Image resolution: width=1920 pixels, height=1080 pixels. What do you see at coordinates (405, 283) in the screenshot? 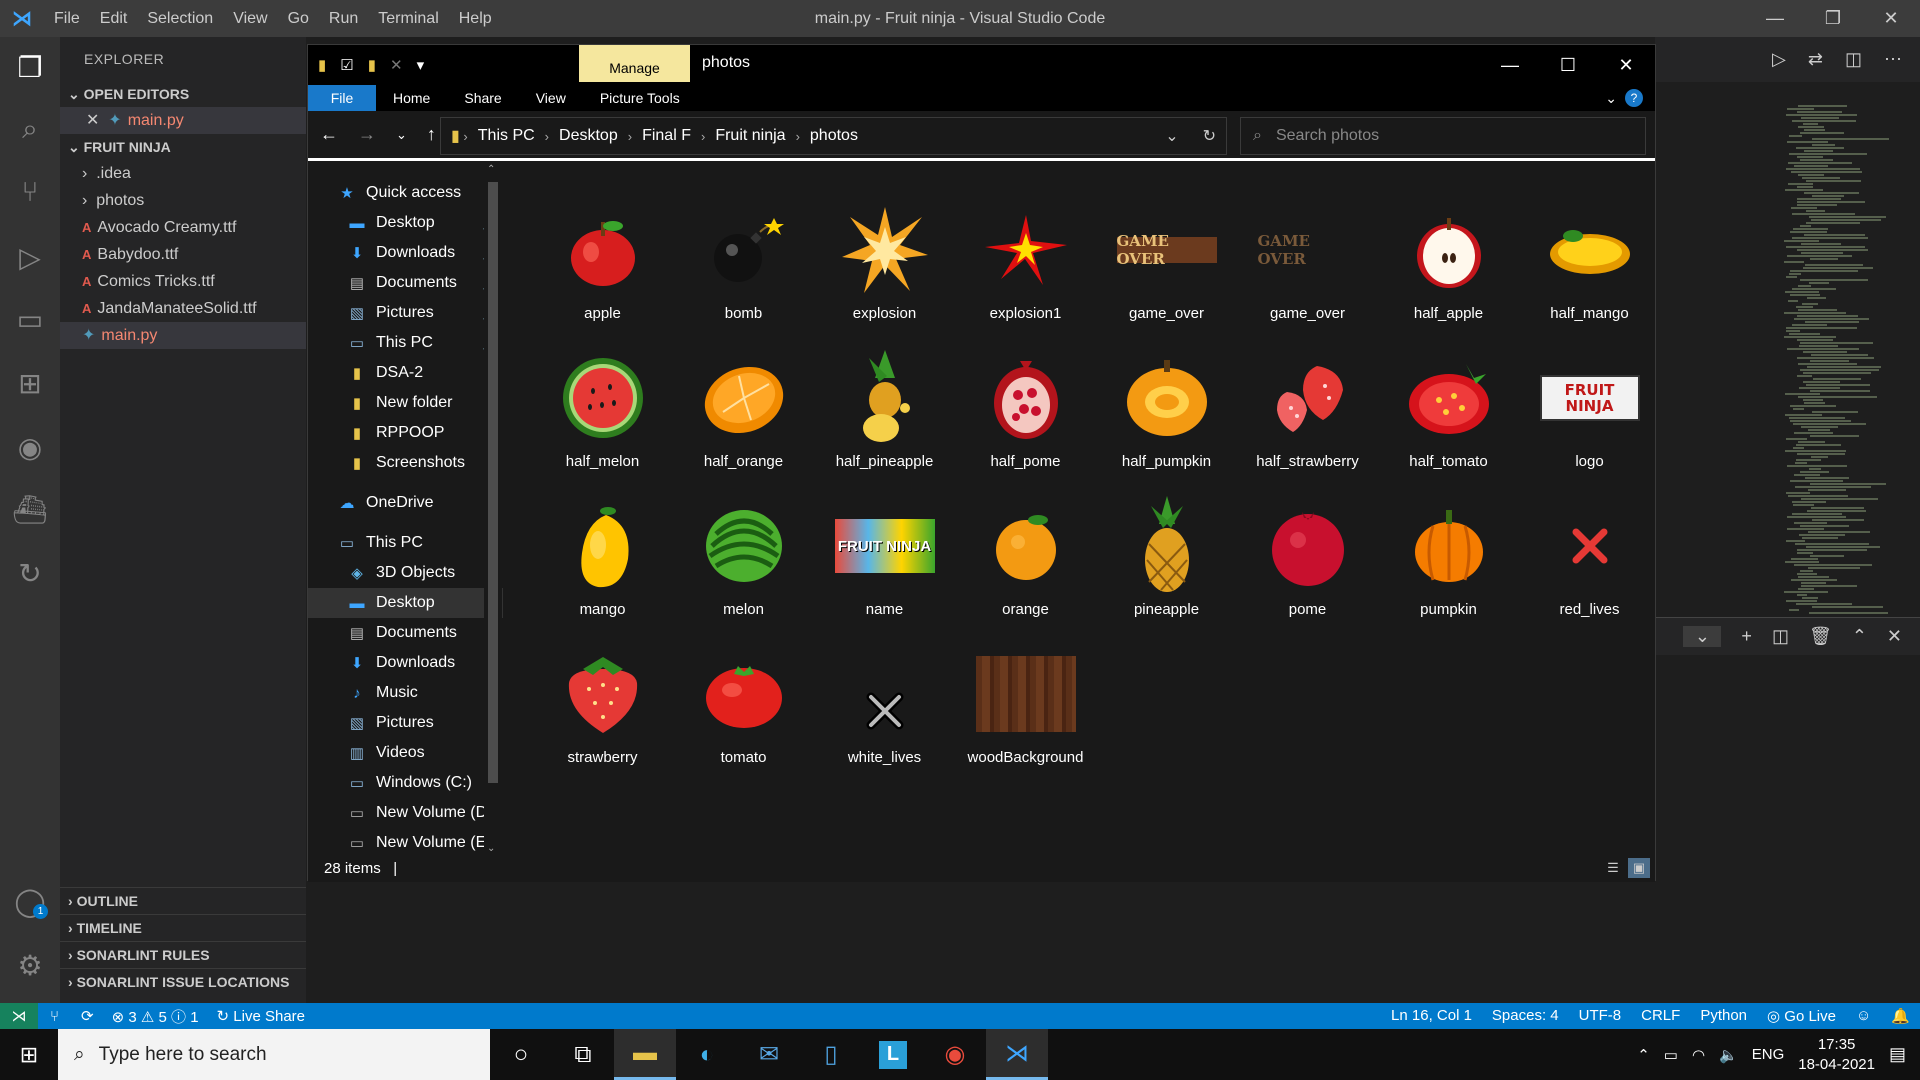
I see `nav-qa-documents: ▤Documents📌` at bounding box center [405, 283].